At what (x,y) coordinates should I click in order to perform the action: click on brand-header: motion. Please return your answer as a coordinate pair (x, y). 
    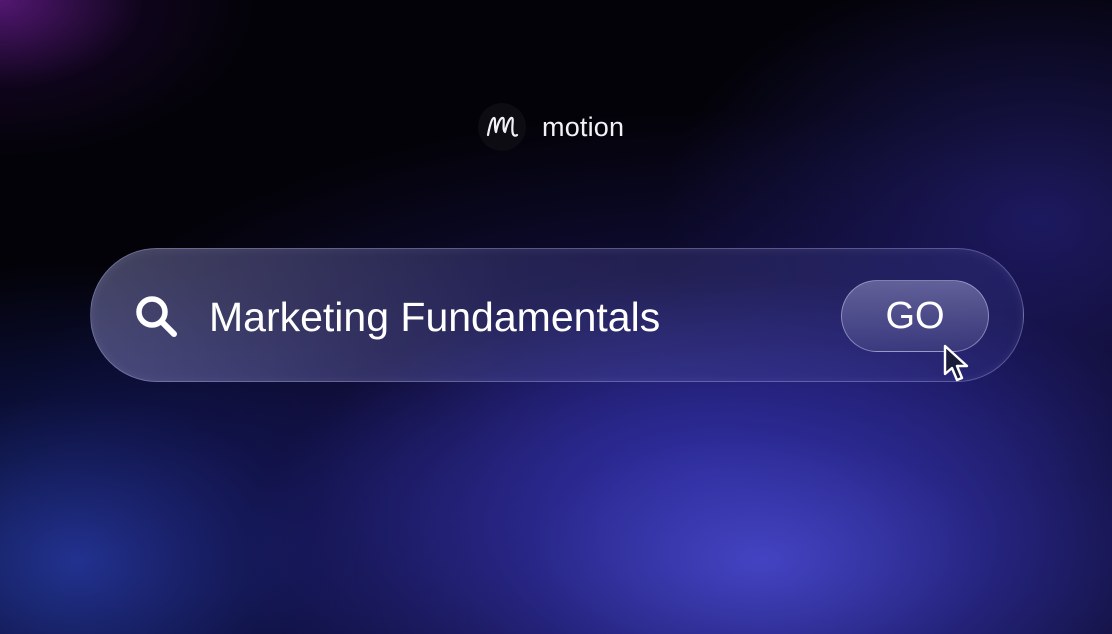
    Looking at the image, I should click on (551, 127).